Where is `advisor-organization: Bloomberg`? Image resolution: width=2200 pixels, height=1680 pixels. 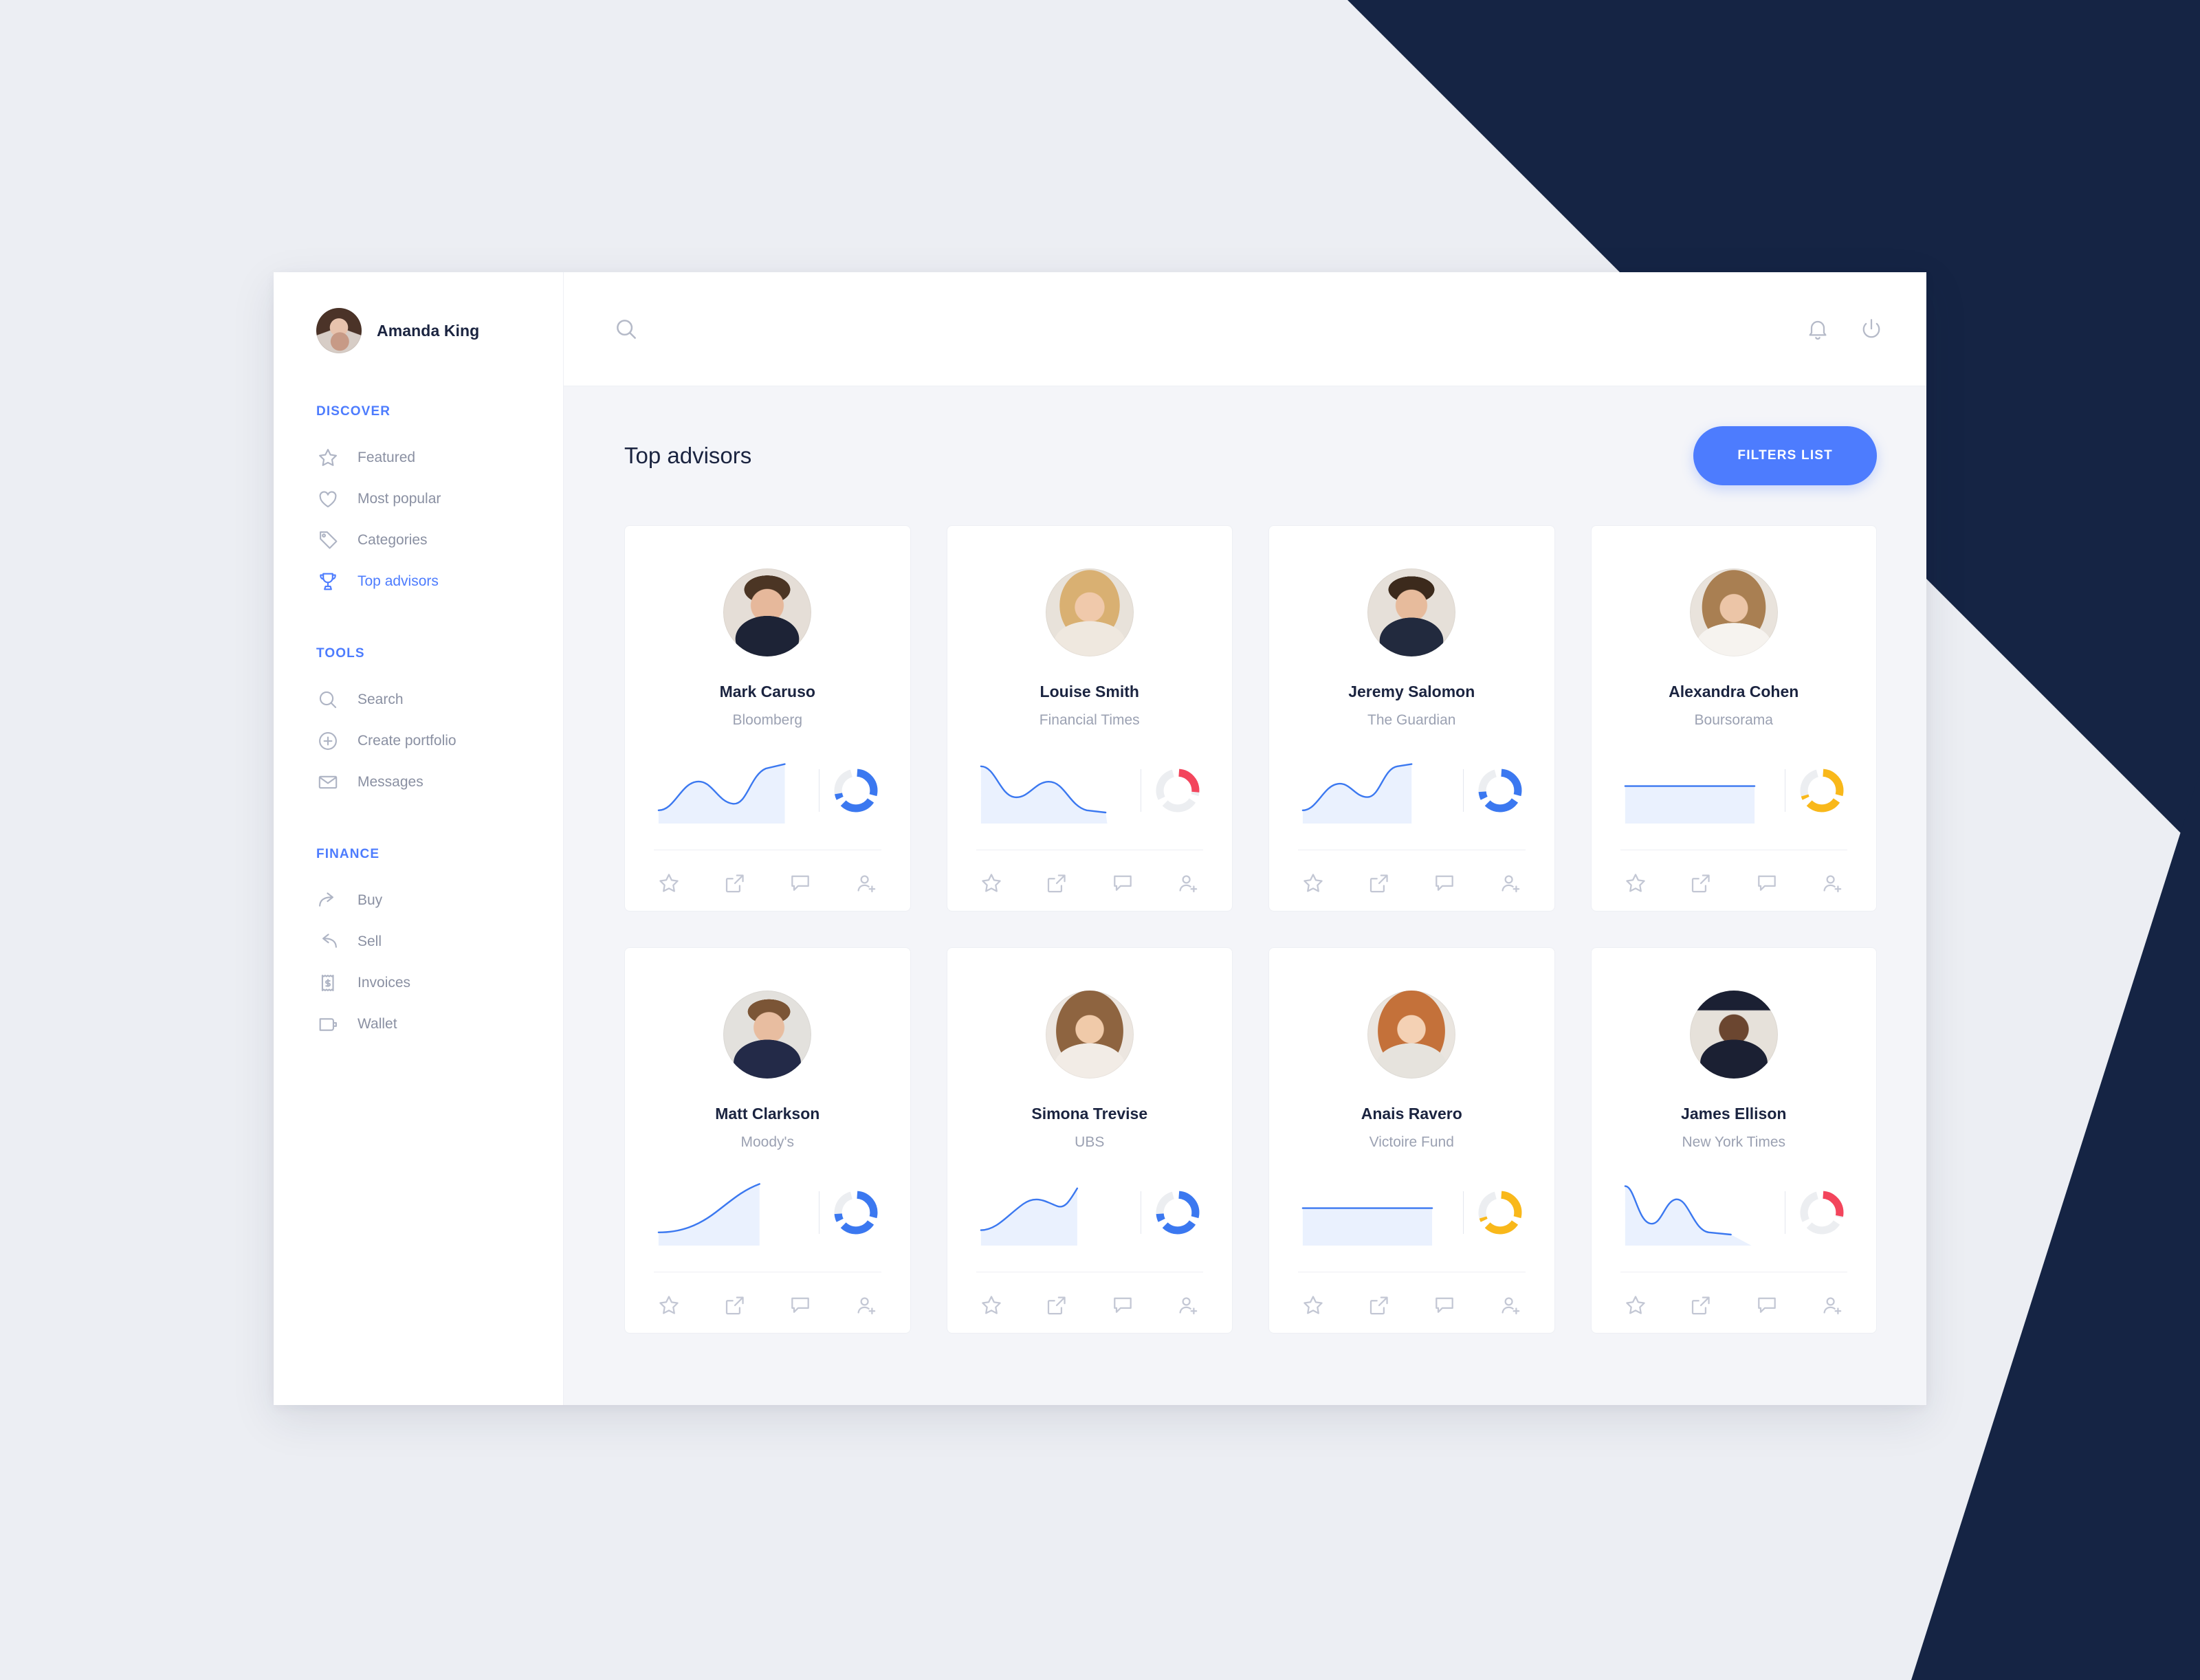 advisor-organization: Bloomberg is located at coordinates (768, 720).